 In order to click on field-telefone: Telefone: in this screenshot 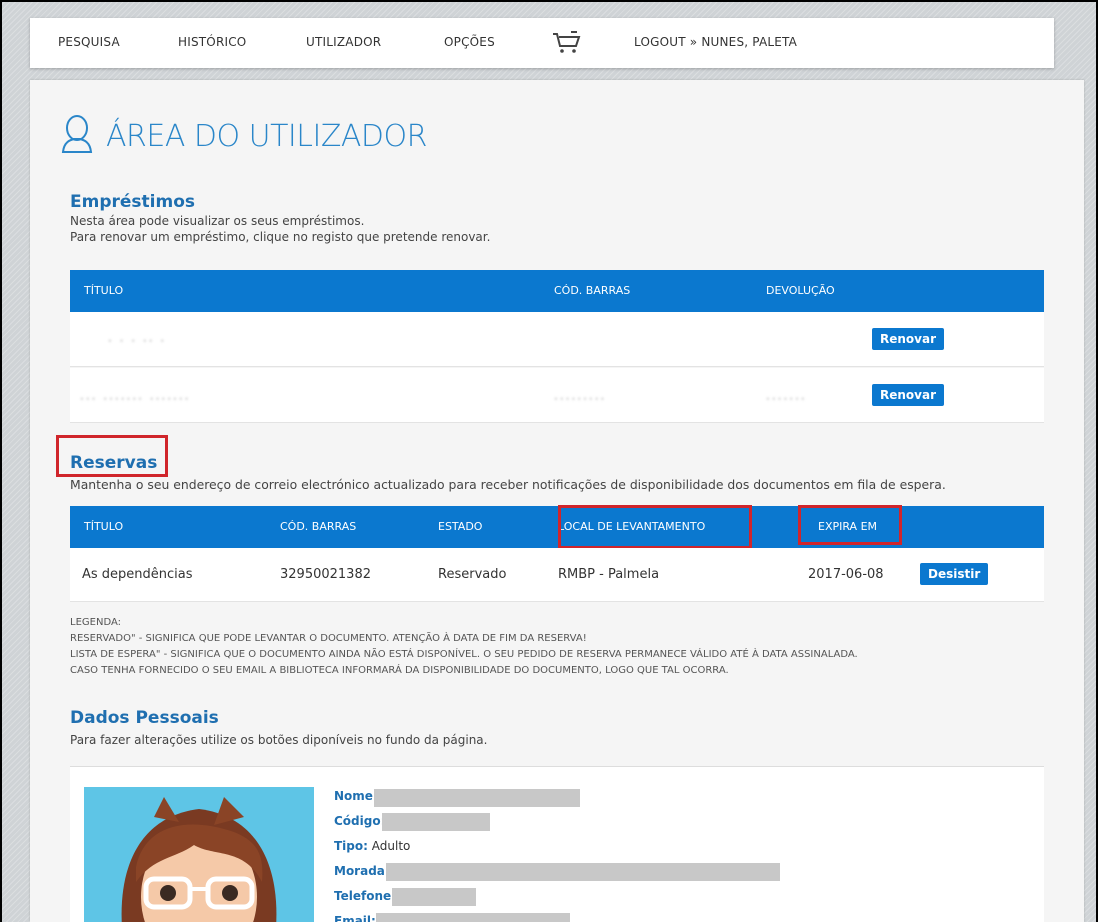, I will do `click(365, 896)`.